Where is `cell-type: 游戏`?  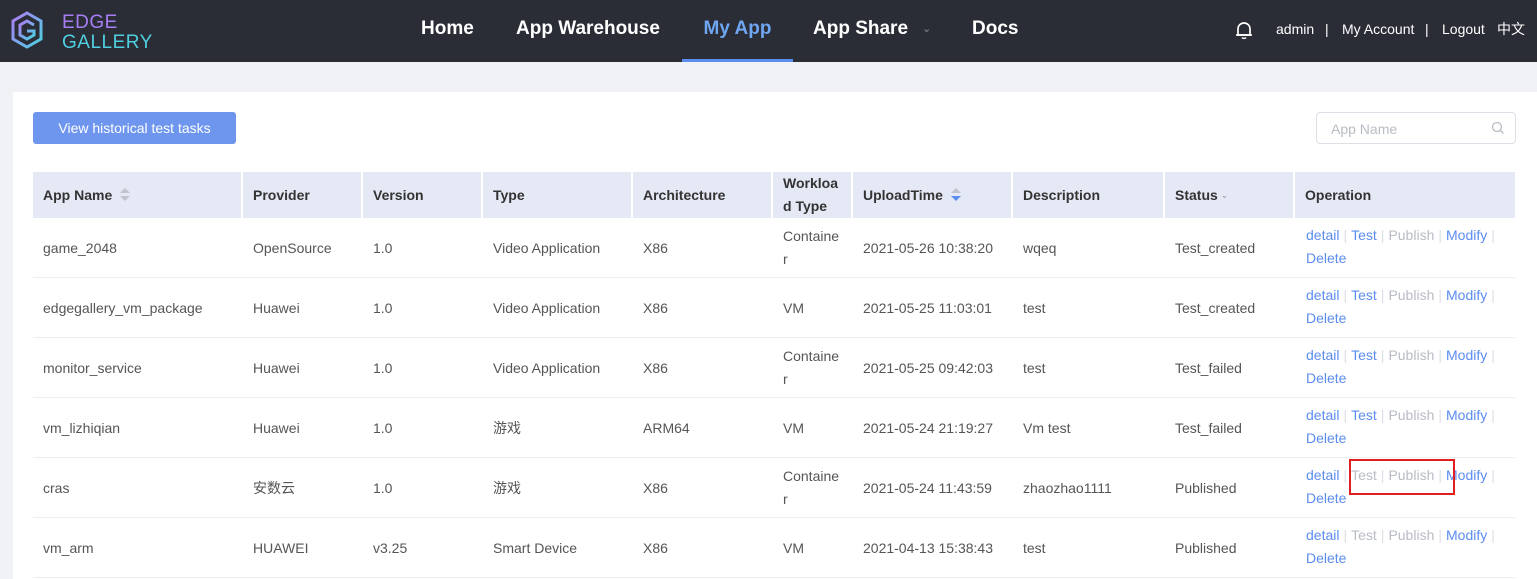
cell-type: 游戏 is located at coordinates (507, 428).